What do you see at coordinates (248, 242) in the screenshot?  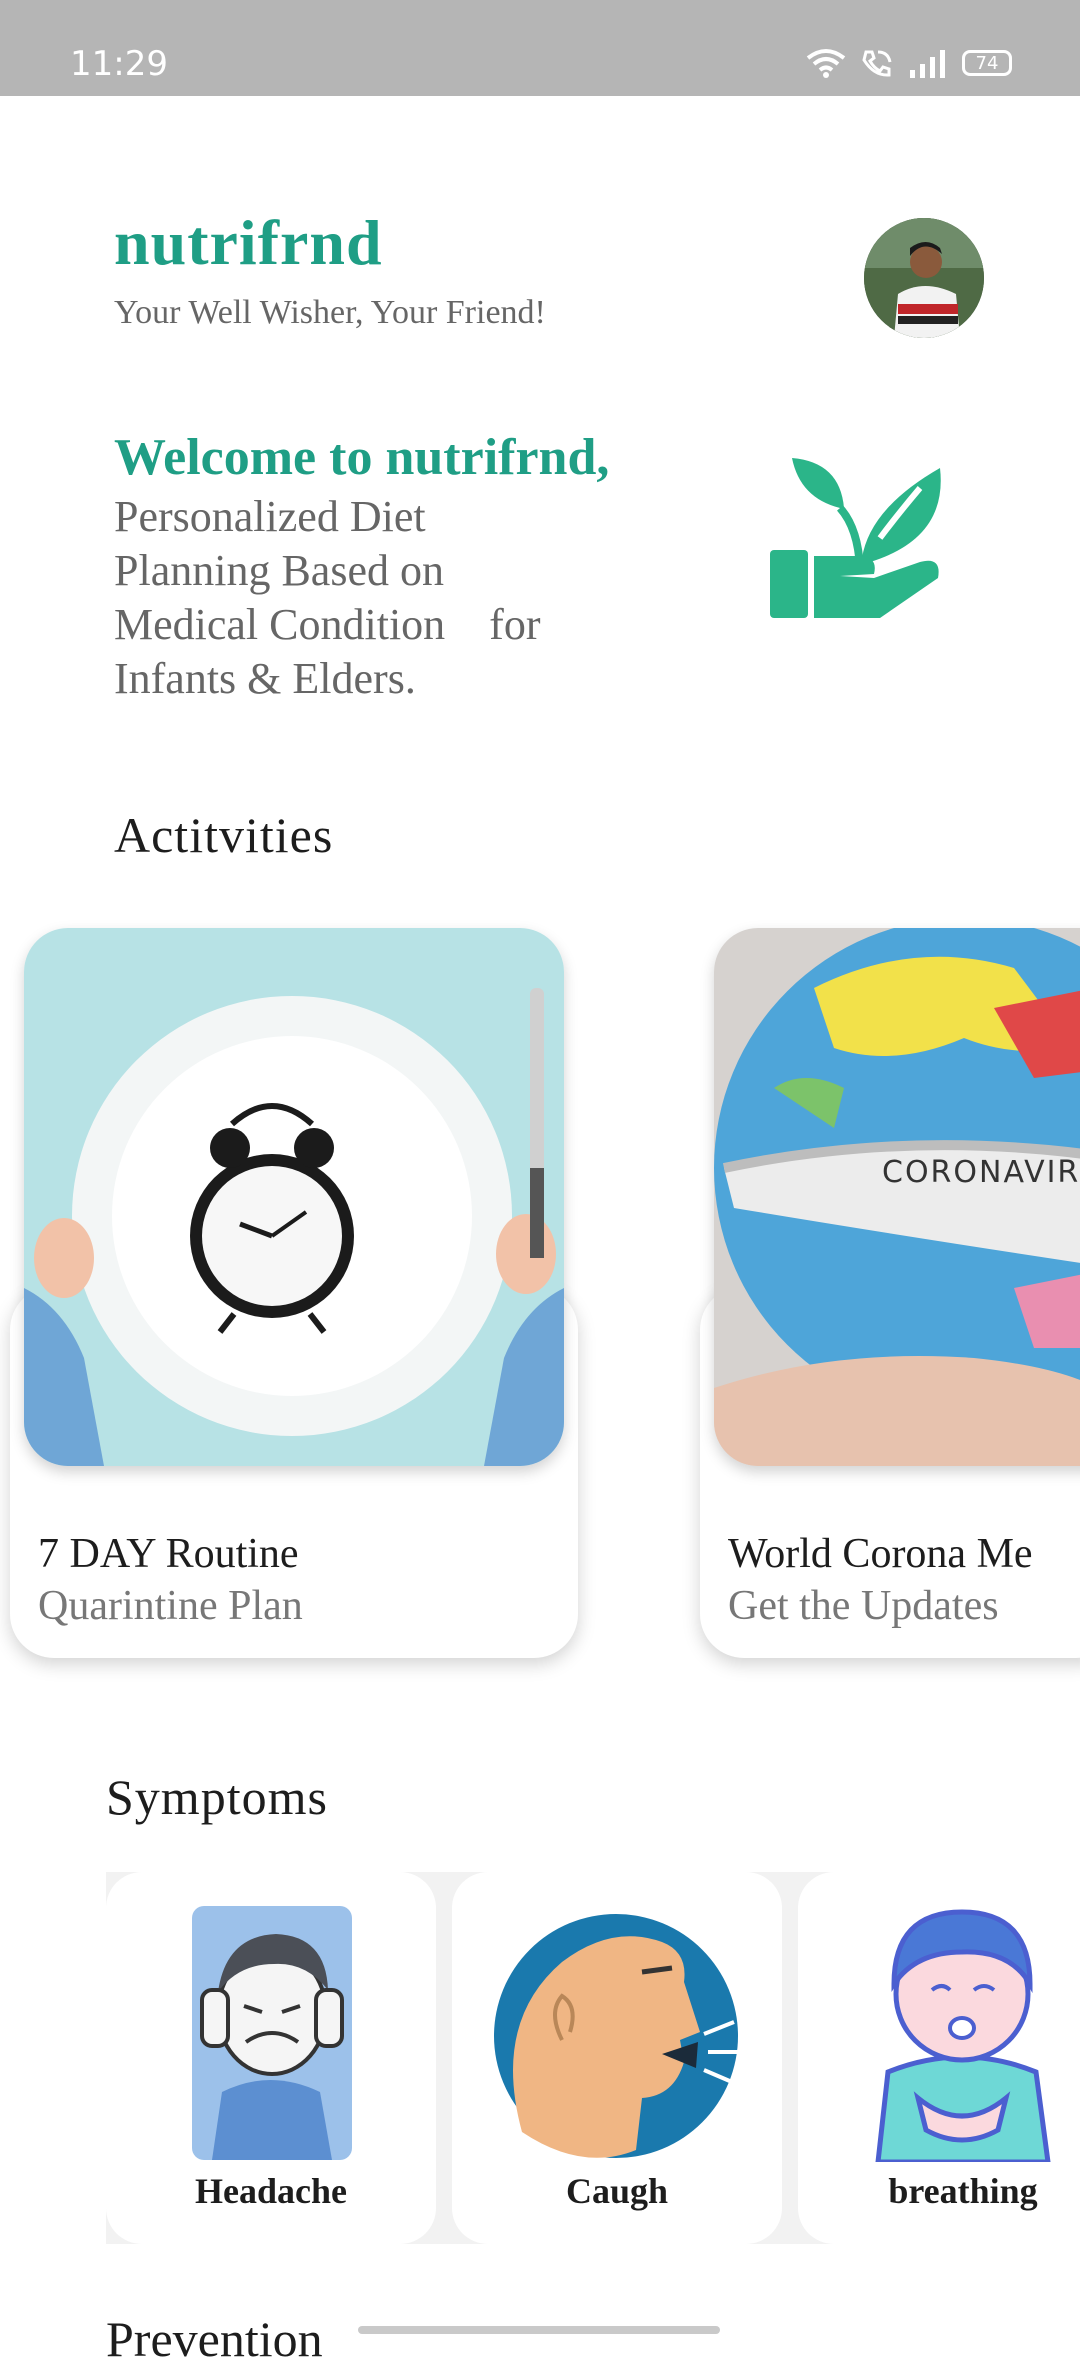 I see `app-name: nutrifrnd` at bounding box center [248, 242].